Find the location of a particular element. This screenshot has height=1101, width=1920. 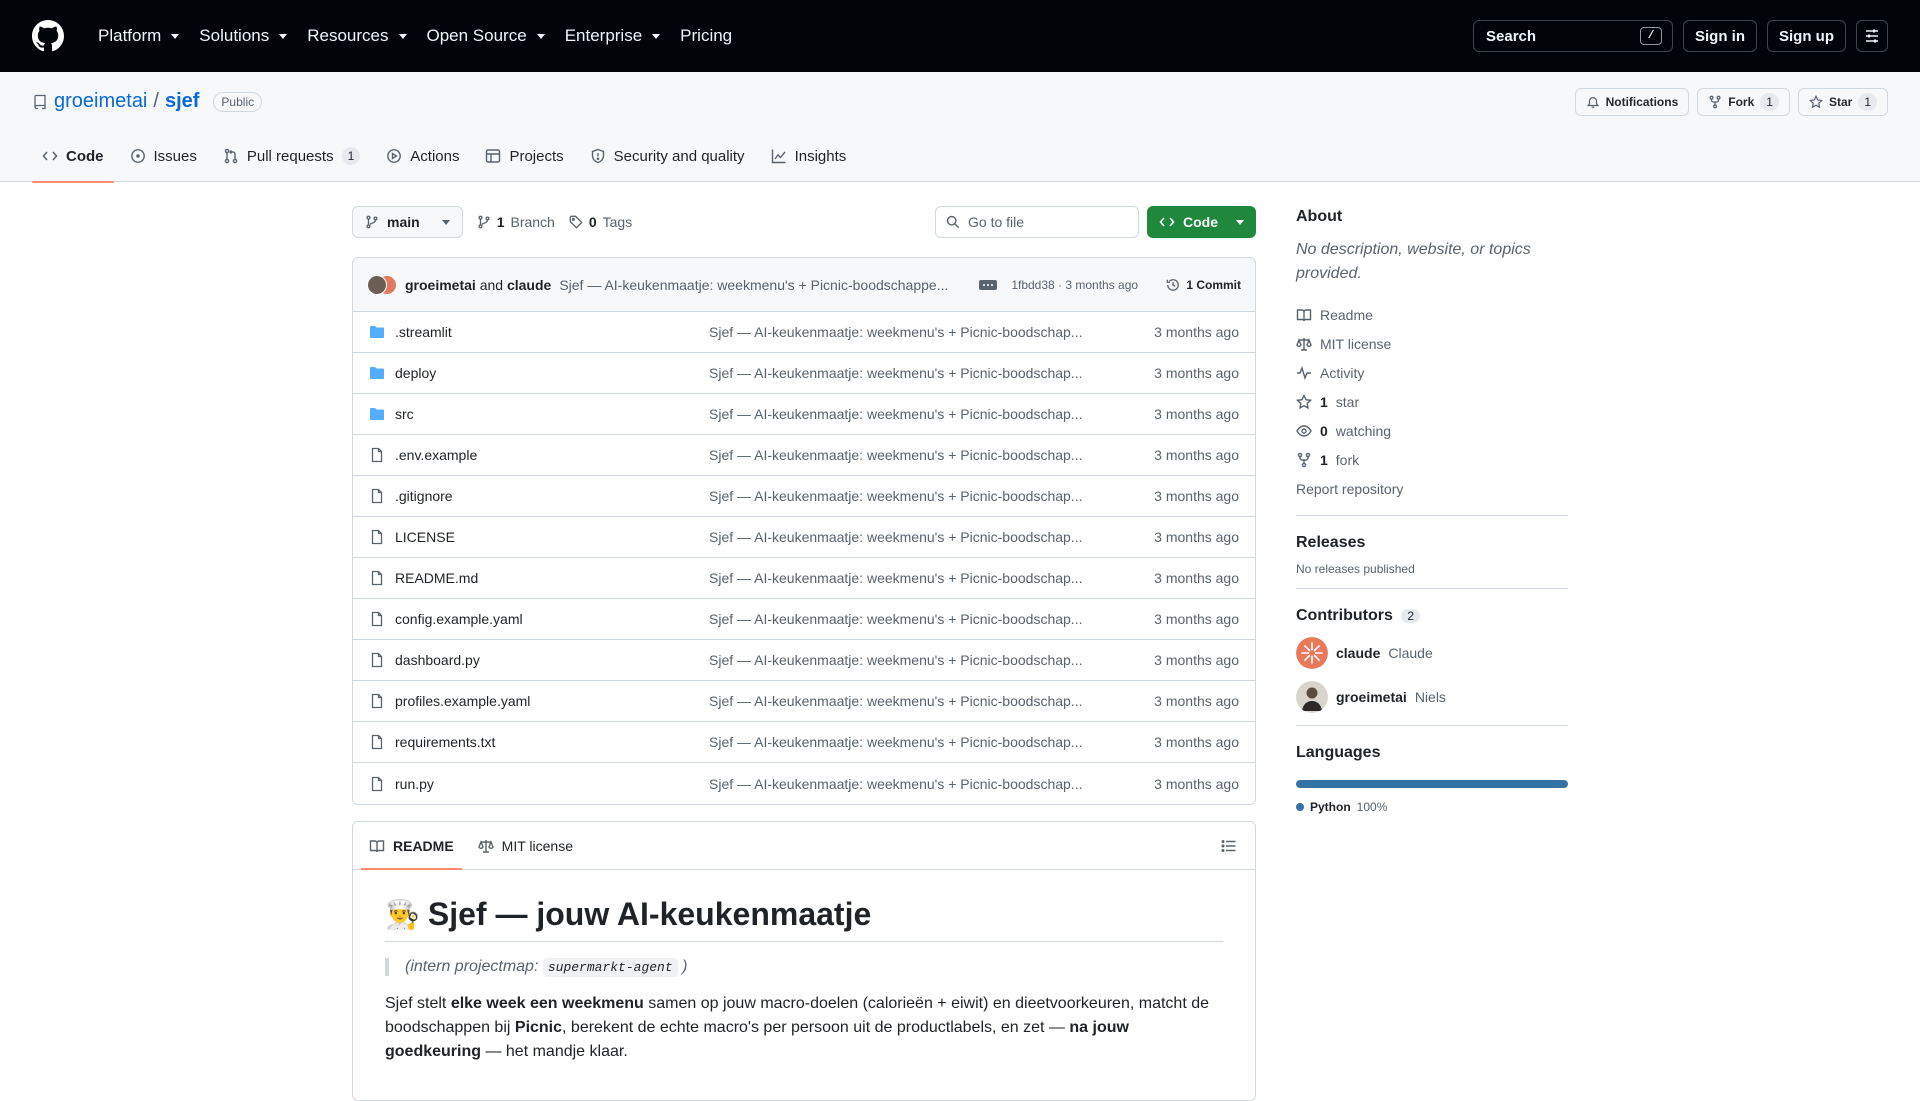

readme-blockquote: (intern projectmap: supermarkt-agent ) is located at coordinates (804, 967).